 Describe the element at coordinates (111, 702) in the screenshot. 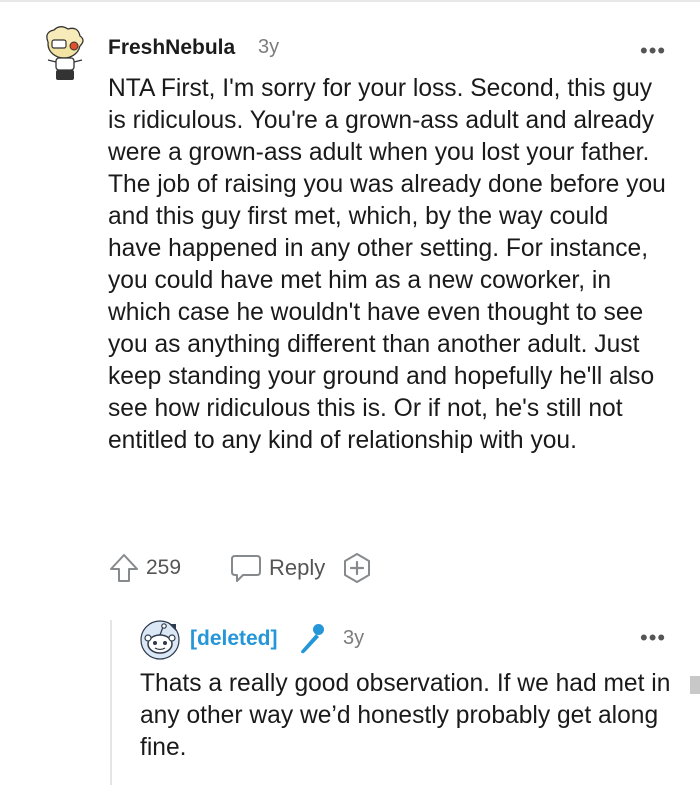

I see `thread-line` at that location.